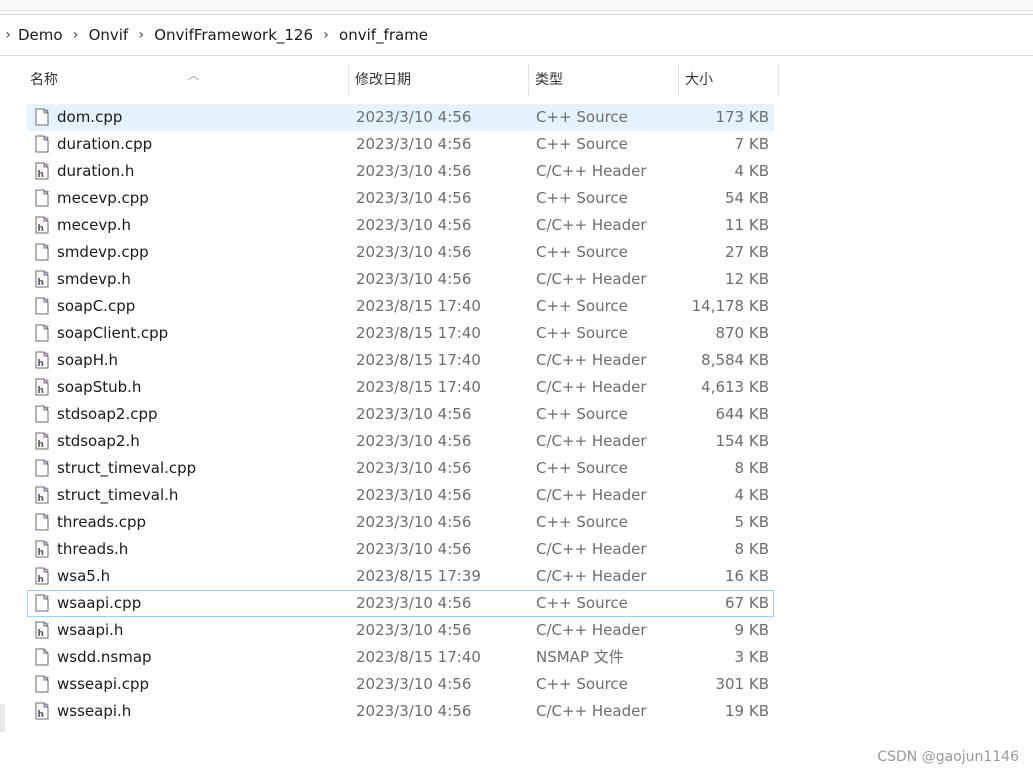 Image resolution: width=1033 pixels, height=778 pixels. What do you see at coordinates (94, 225) in the screenshot?
I see `file-name: mecevp.h` at bounding box center [94, 225].